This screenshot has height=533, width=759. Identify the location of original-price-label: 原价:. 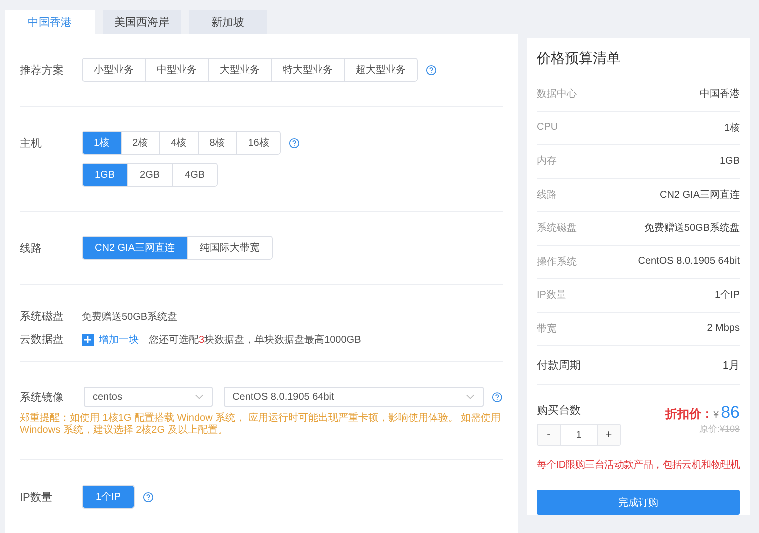
(709, 429).